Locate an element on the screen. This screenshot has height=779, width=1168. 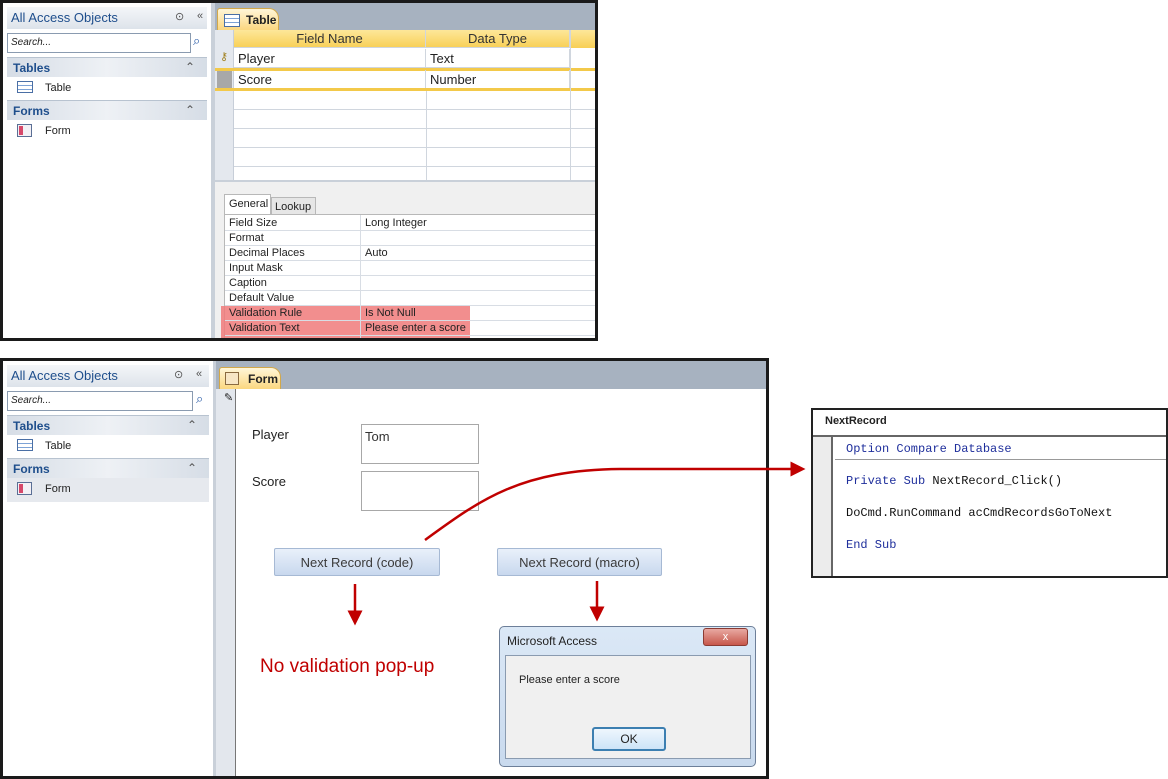
curved-arrow-to-code is located at coordinates (615, 501).